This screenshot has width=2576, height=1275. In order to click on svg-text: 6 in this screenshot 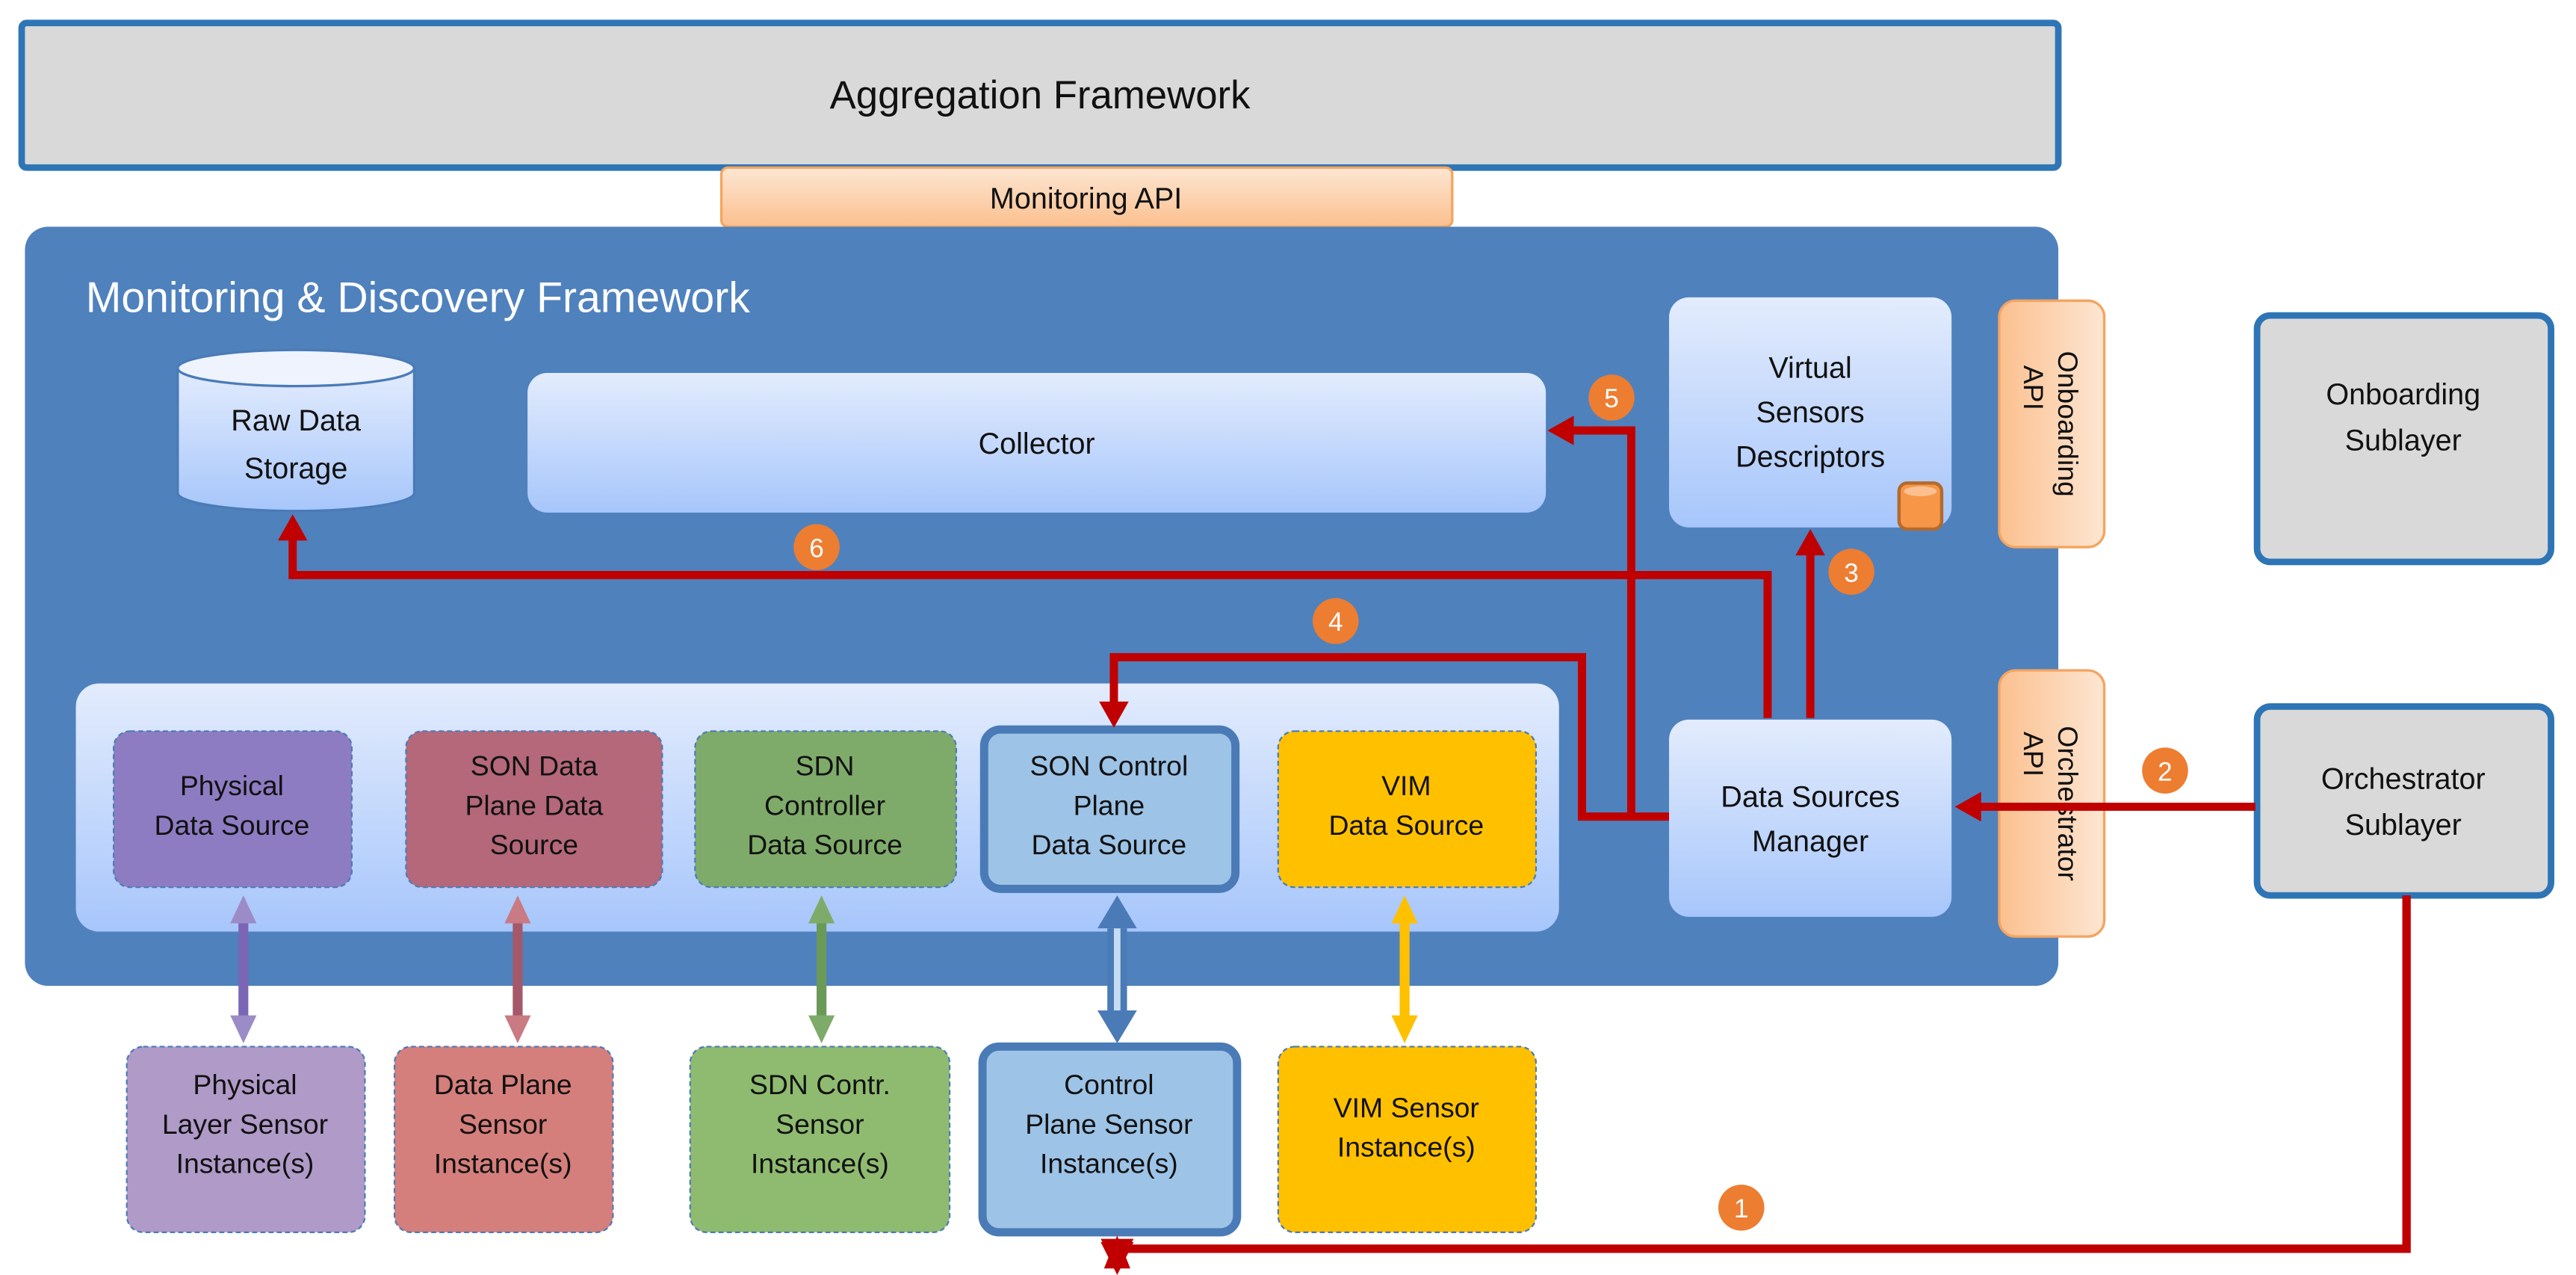, I will do `click(816, 548)`.